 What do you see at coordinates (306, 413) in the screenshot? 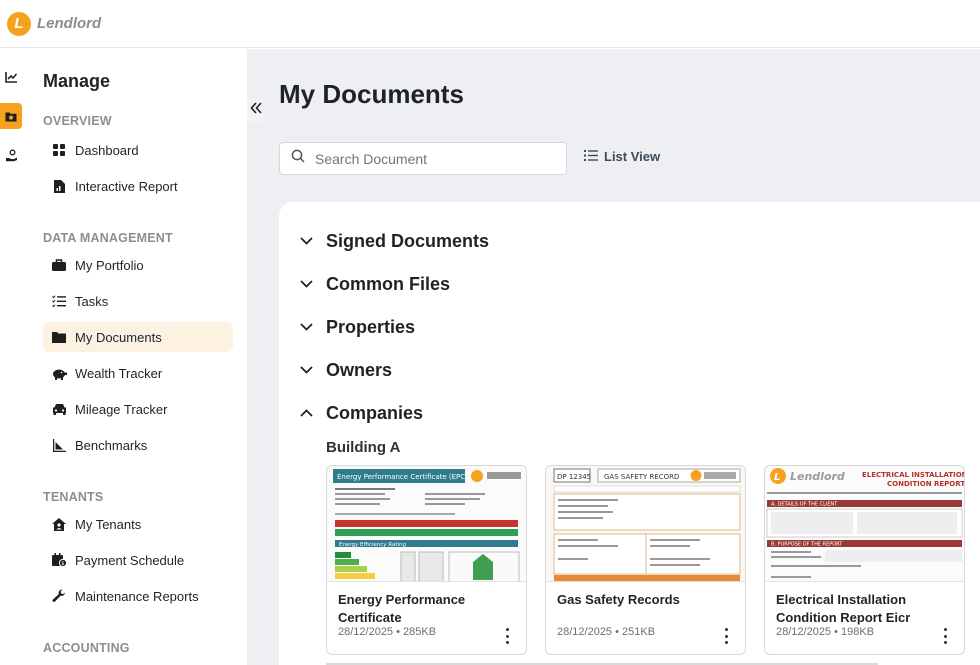
I see `chevron-up-icon` at bounding box center [306, 413].